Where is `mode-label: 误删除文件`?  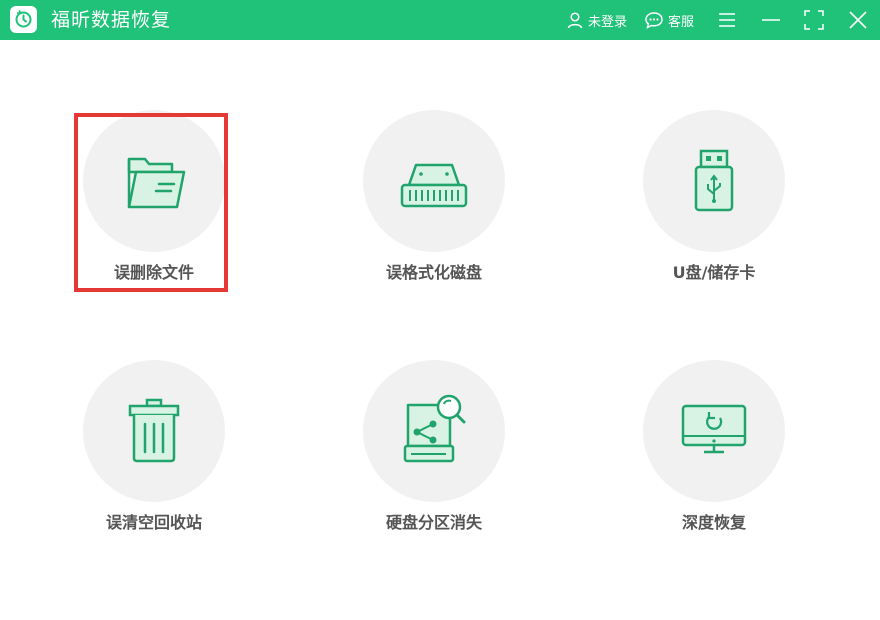
mode-label: 误删除文件 is located at coordinates (153, 272).